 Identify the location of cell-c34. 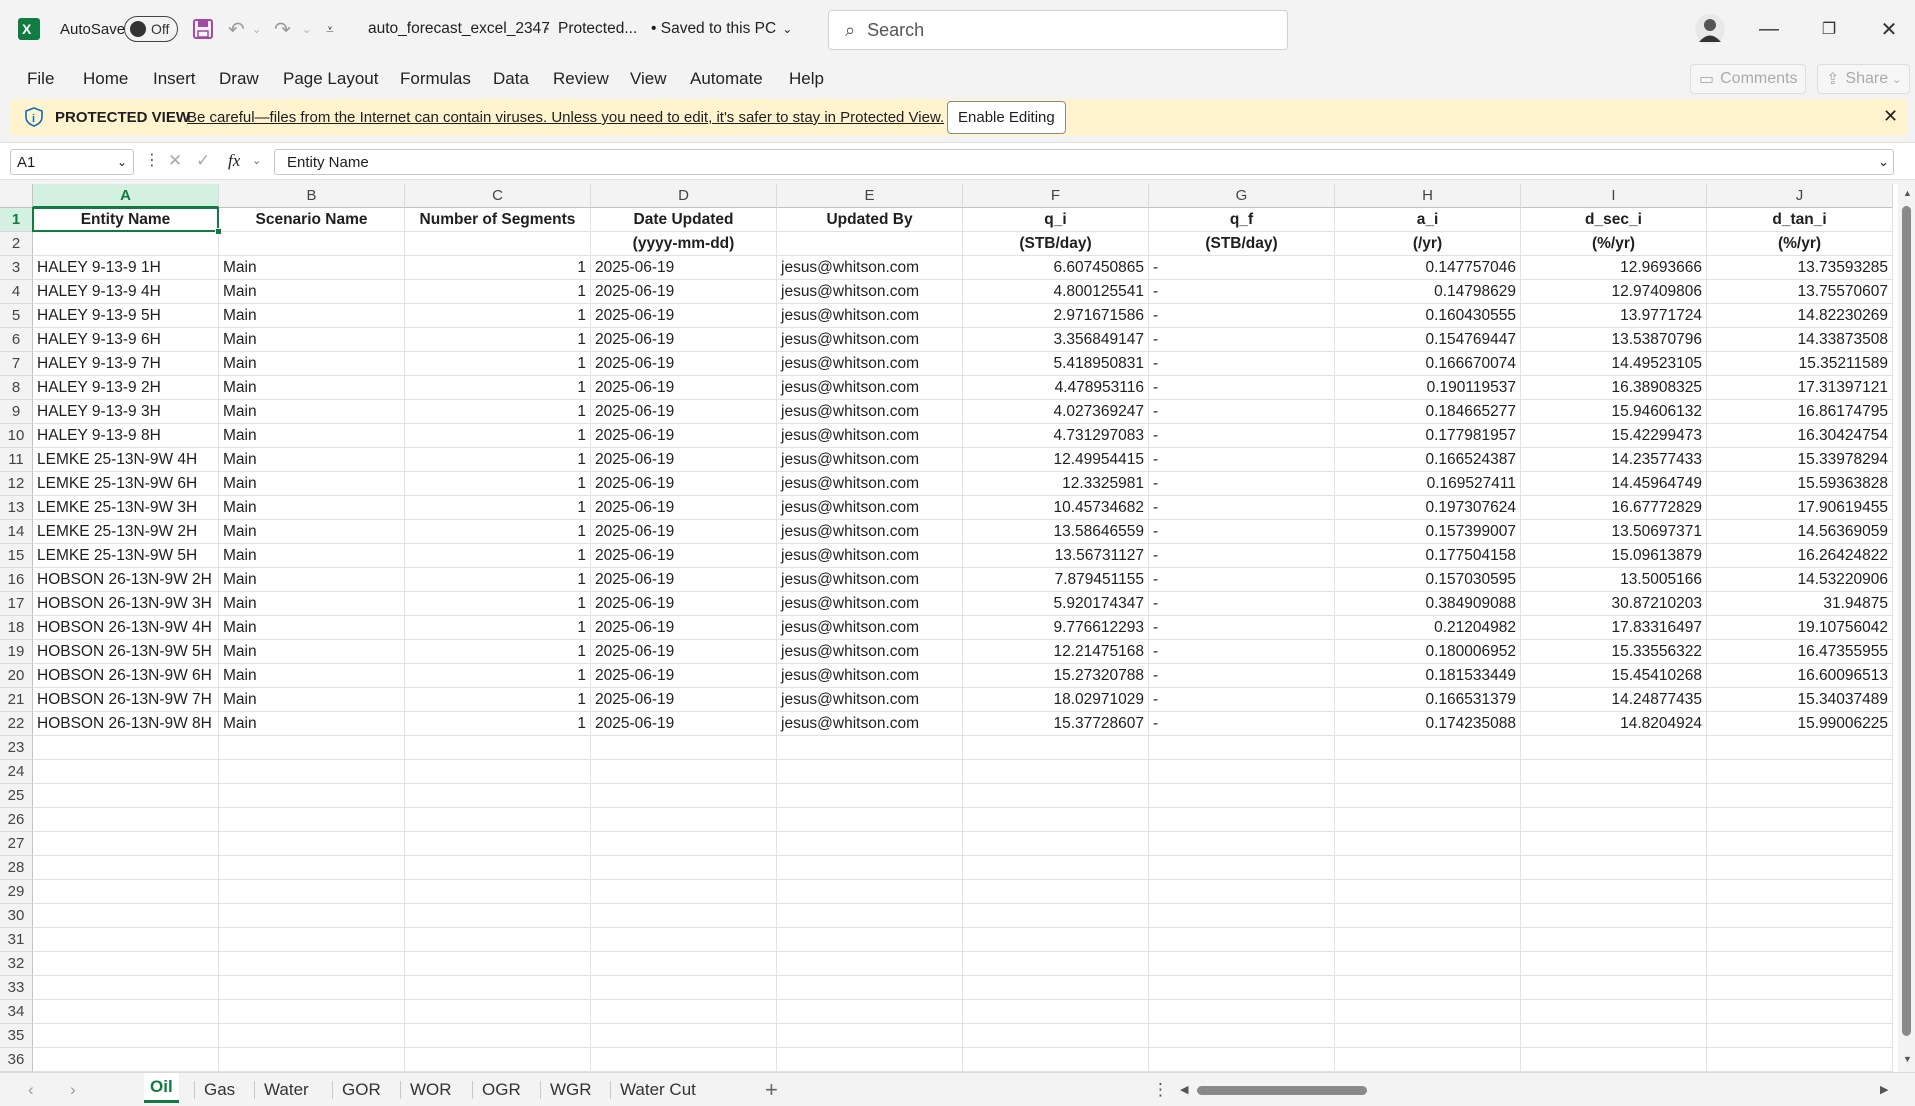
(498, 1012).